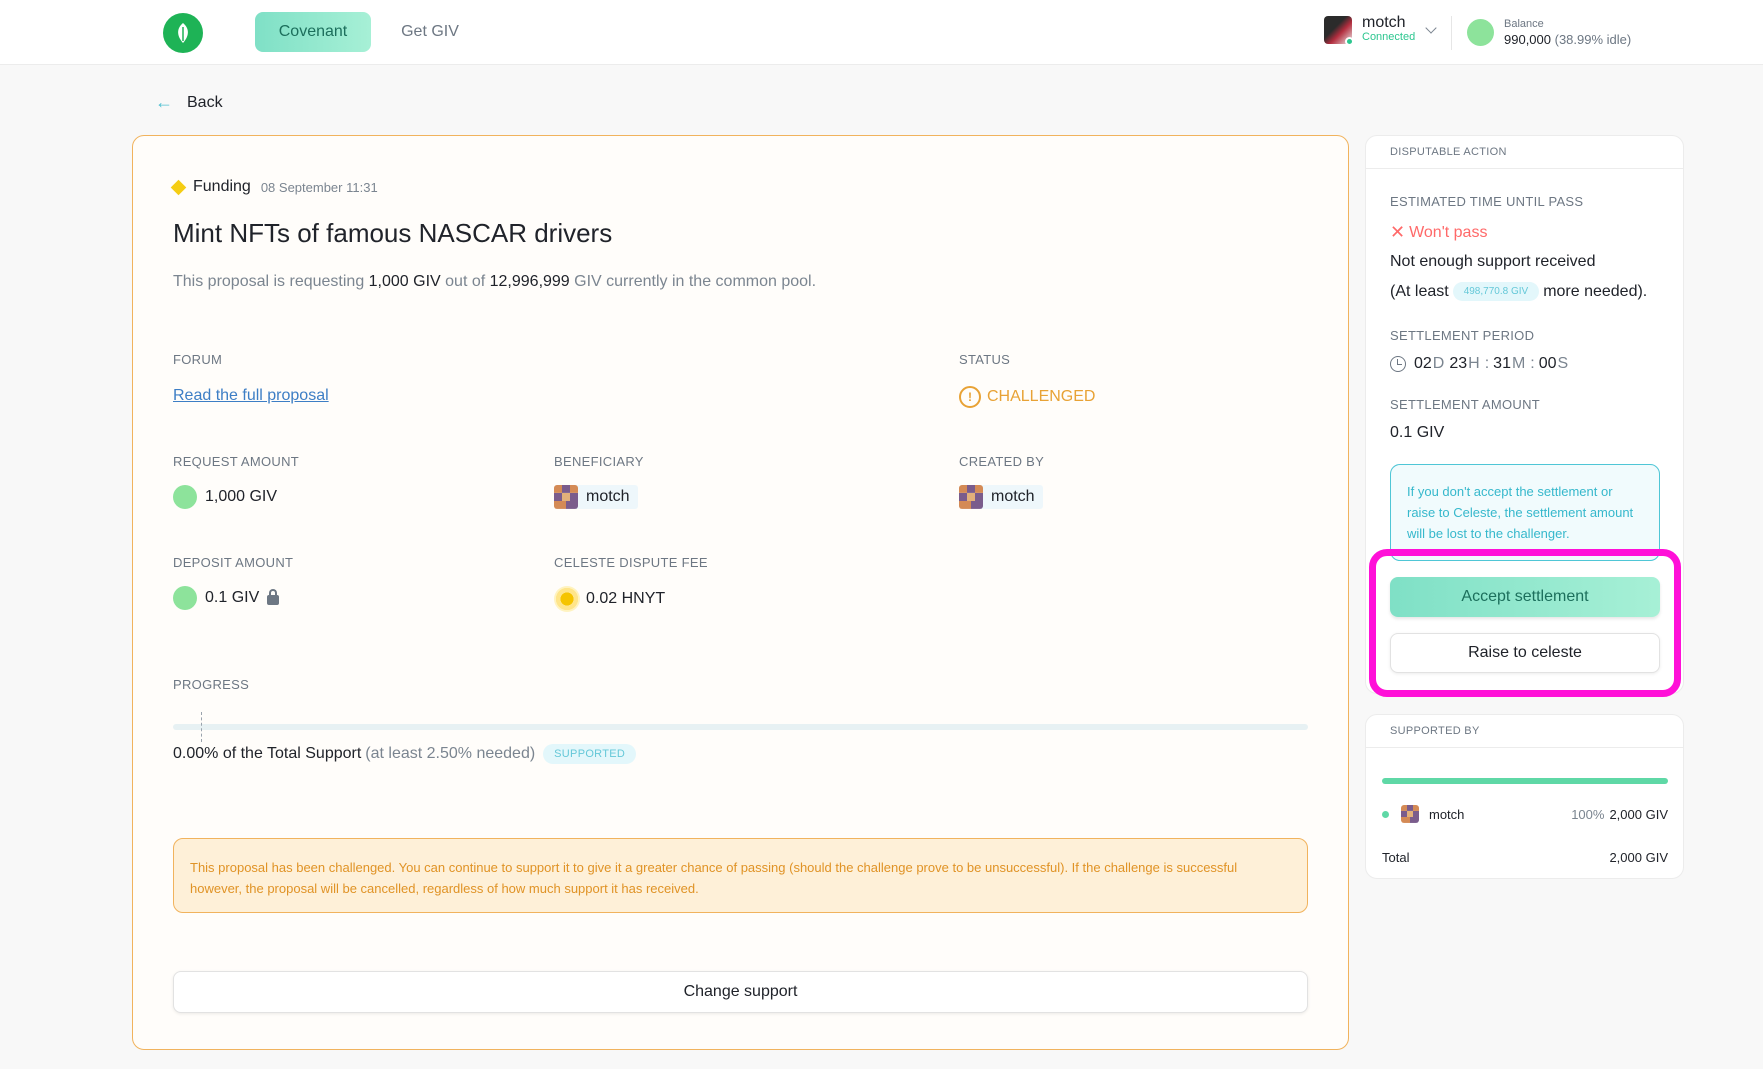 The width and height of the screenshot is (1763, 1069). I want to click on close-icon: ✕, so click(1398, 232).